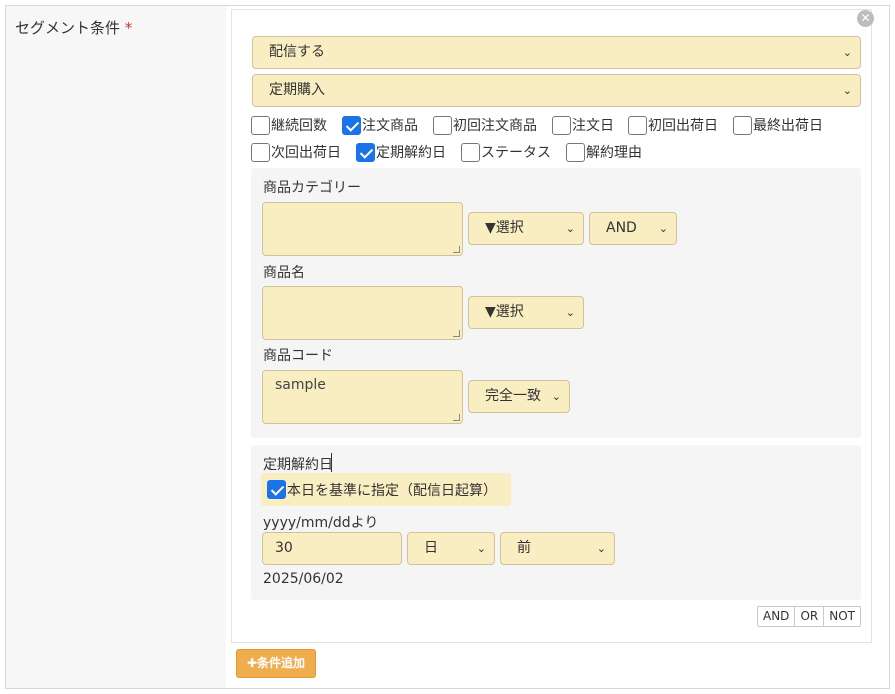  I want to click on product-name-select: ▼選択 ⌄, so click(526, 312).